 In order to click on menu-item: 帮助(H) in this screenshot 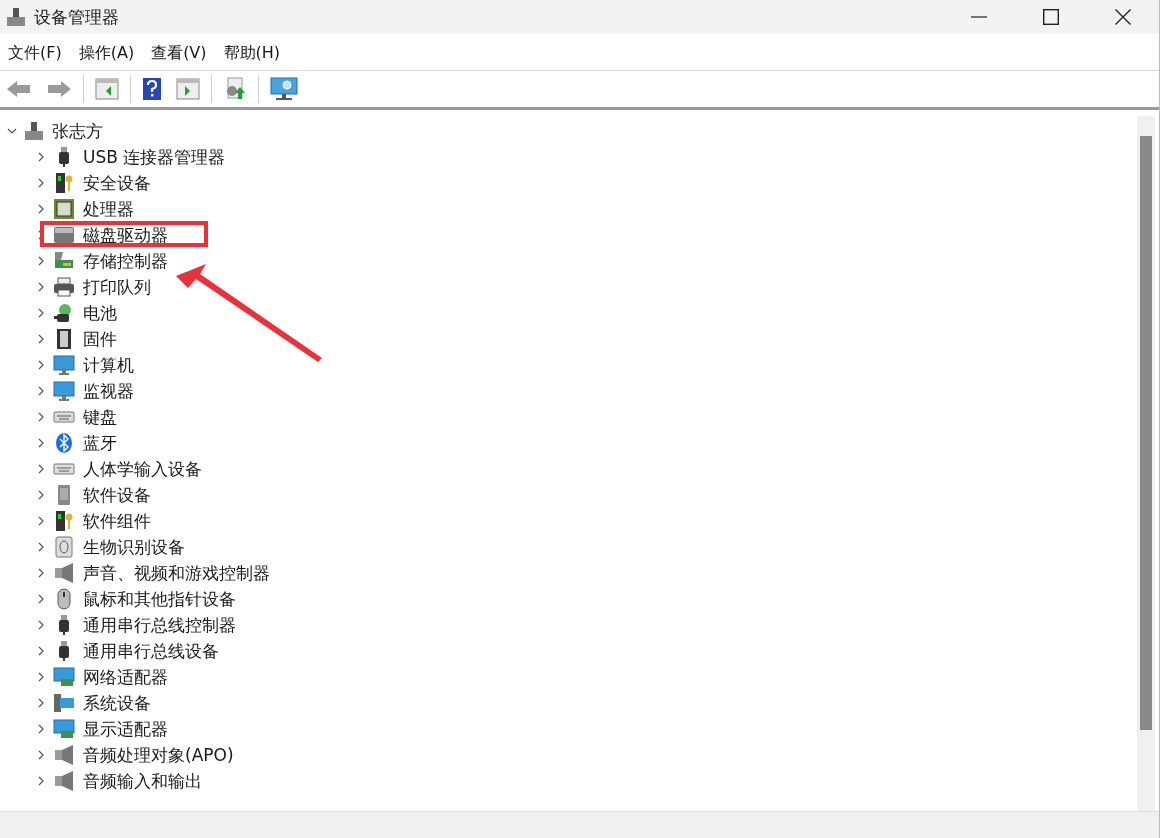, I will do `click(252, 53)`.